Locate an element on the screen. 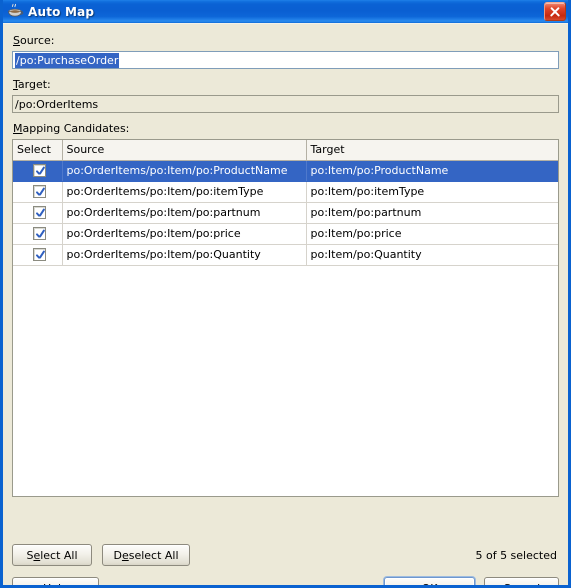 Image resolution: width=571 pixels, height=588 pixels. row-target-cell: po:Item/po:Quantity is located at coordinates (432, 255).